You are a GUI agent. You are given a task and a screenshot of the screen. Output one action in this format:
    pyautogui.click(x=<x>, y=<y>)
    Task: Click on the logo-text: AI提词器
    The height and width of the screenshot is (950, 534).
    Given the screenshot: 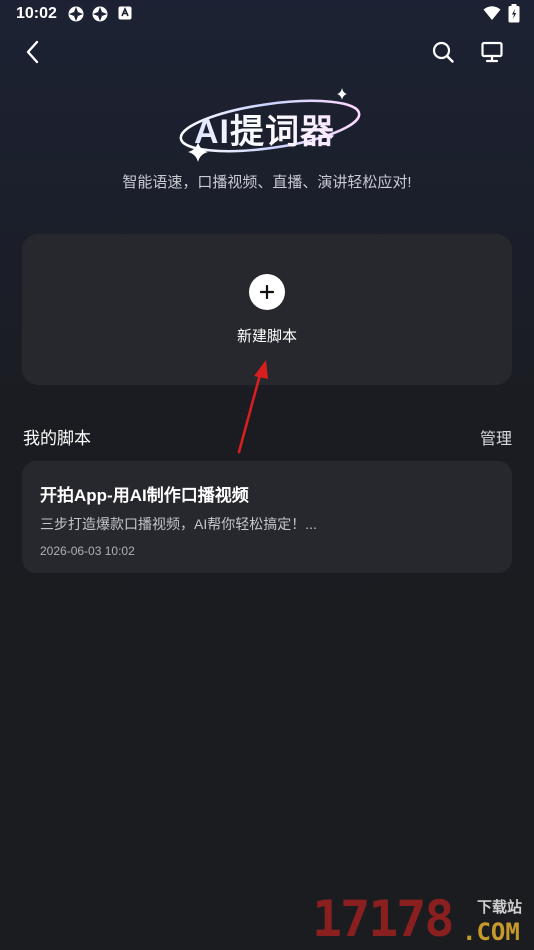 What is the action you would take?
    pyautogui.click(x=264, y=128)
    